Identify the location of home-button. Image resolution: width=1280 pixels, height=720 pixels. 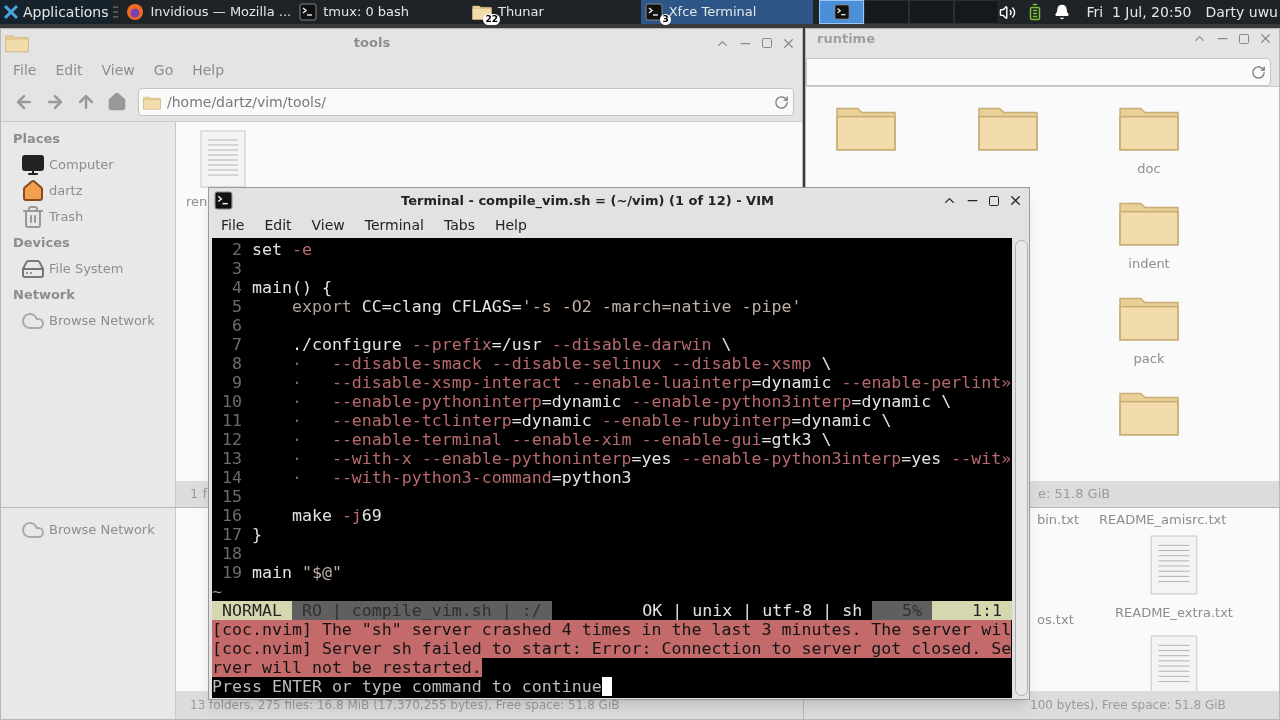
(117, 102).